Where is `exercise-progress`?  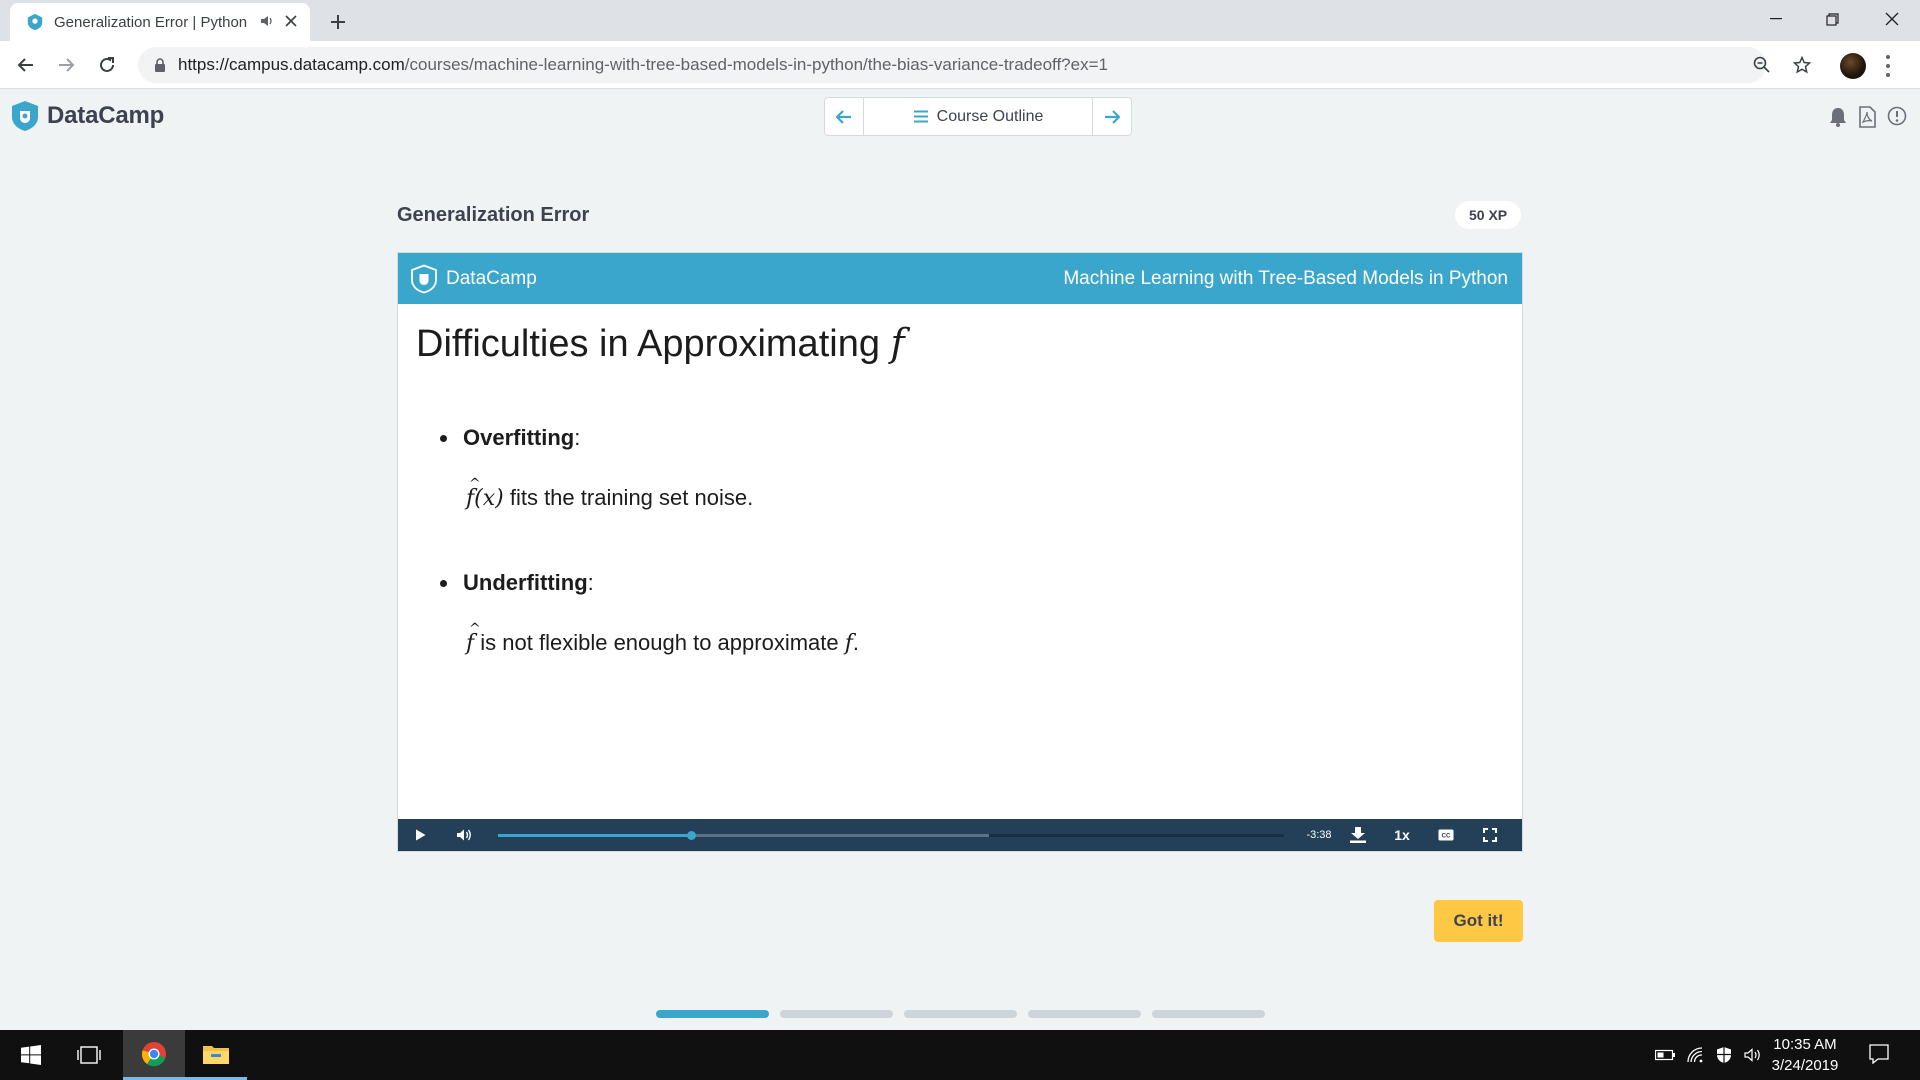 exercise-progress is located at coordinates (960, 1014).